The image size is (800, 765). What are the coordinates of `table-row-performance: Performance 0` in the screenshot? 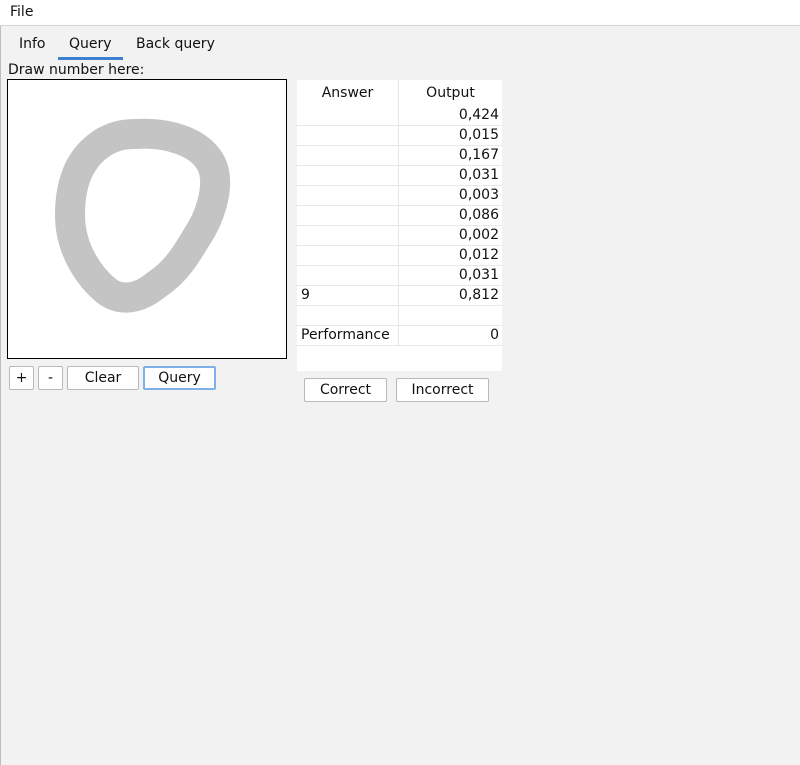 It's located at (399, 336).